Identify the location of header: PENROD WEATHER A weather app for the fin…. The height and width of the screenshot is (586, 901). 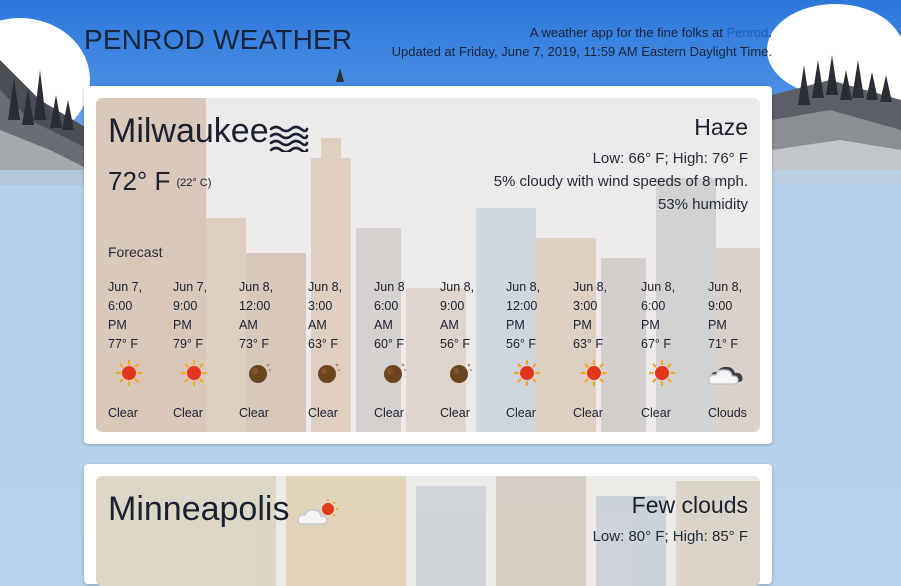
(450, 40).